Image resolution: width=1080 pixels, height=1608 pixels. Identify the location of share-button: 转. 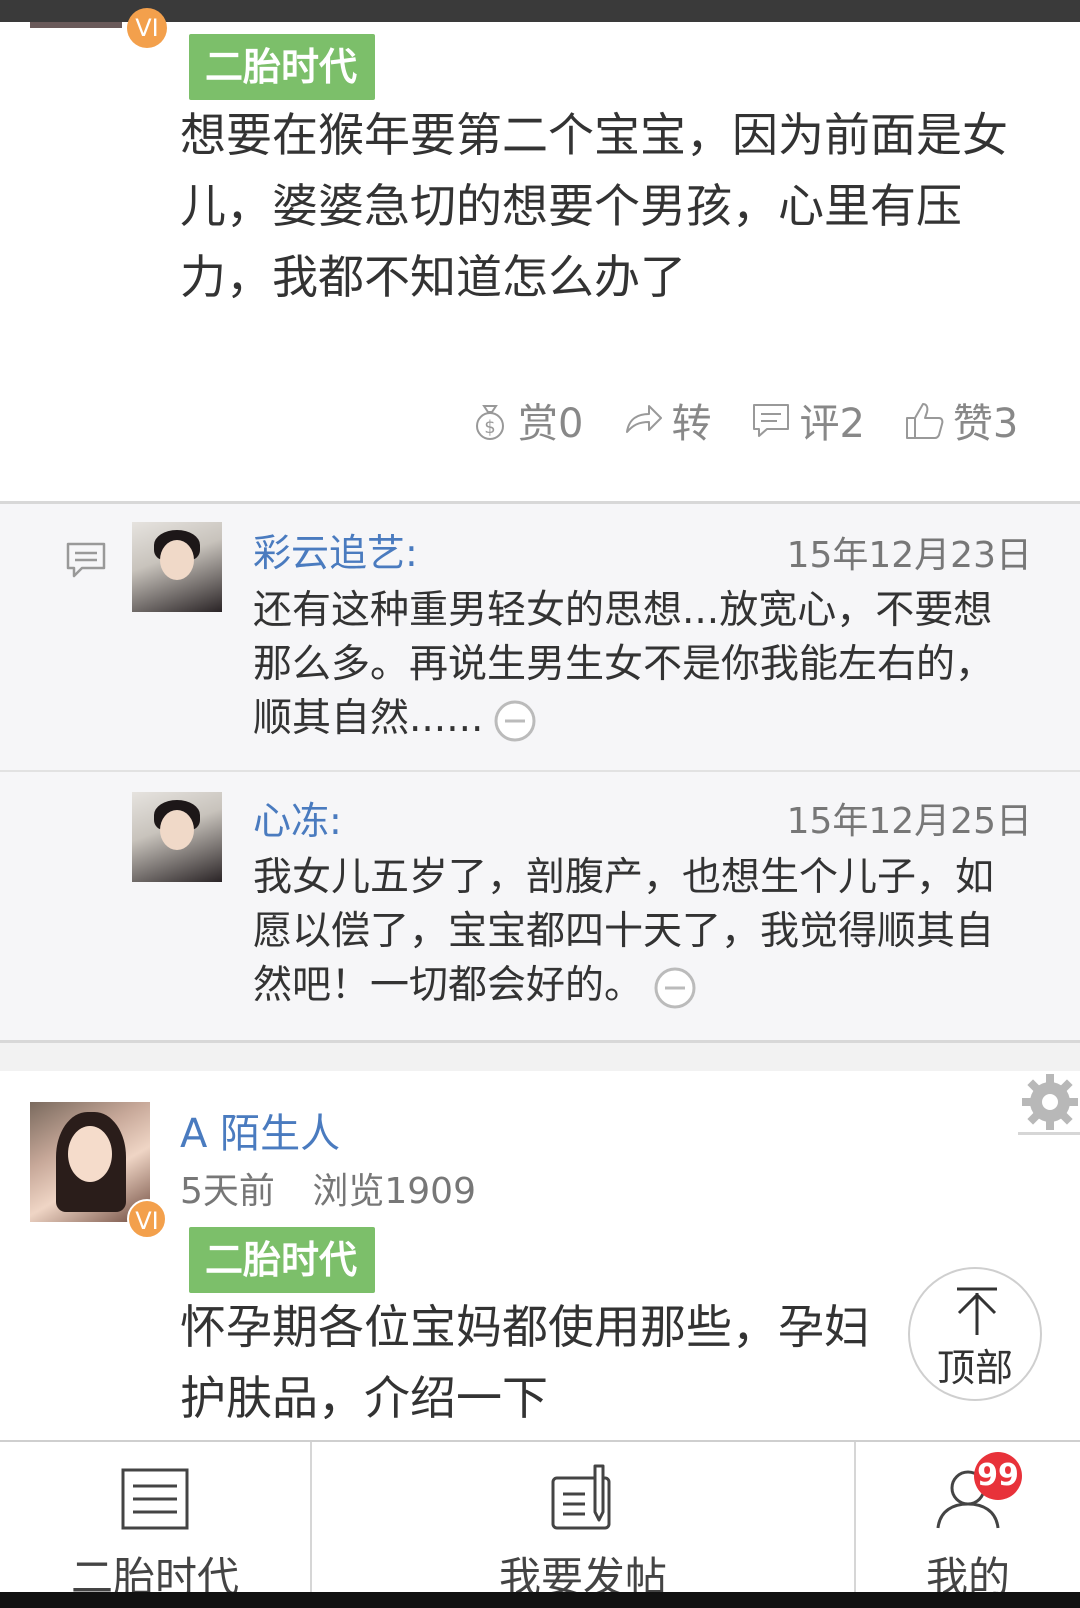
(666, 420).